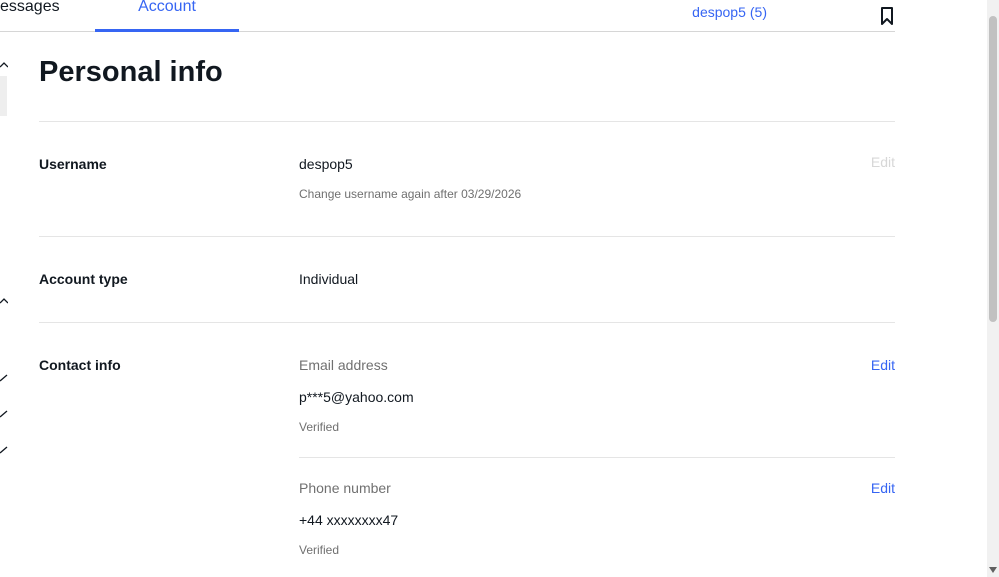  I want to click on email-verified-status: Verified, so click(319, 427).